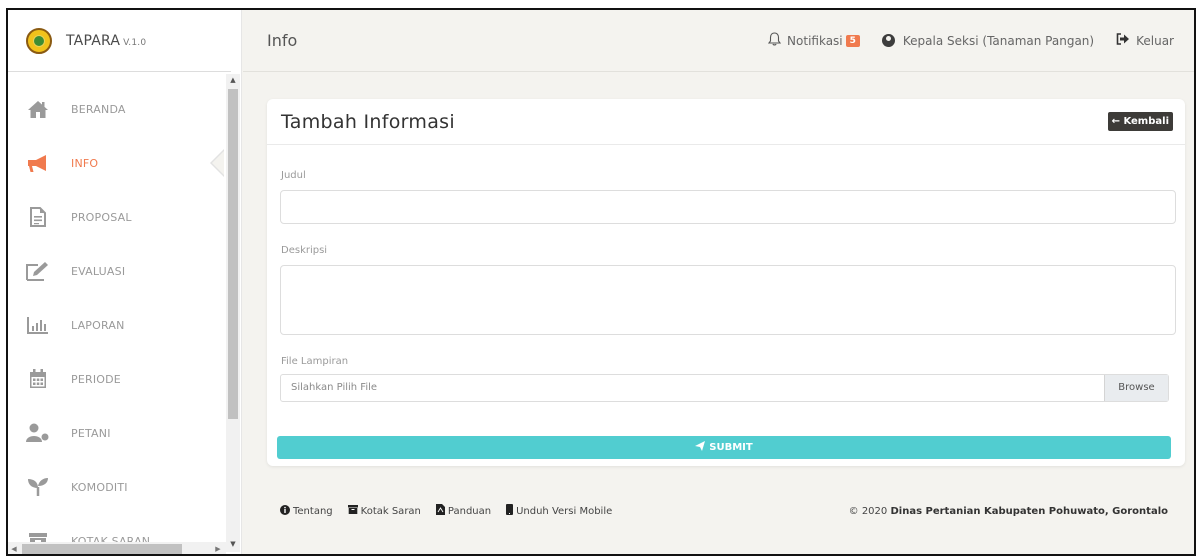 This screenshot has width=1203, height=558. I want to click on footer-link-tentang: Tentang, so click(306, 511).